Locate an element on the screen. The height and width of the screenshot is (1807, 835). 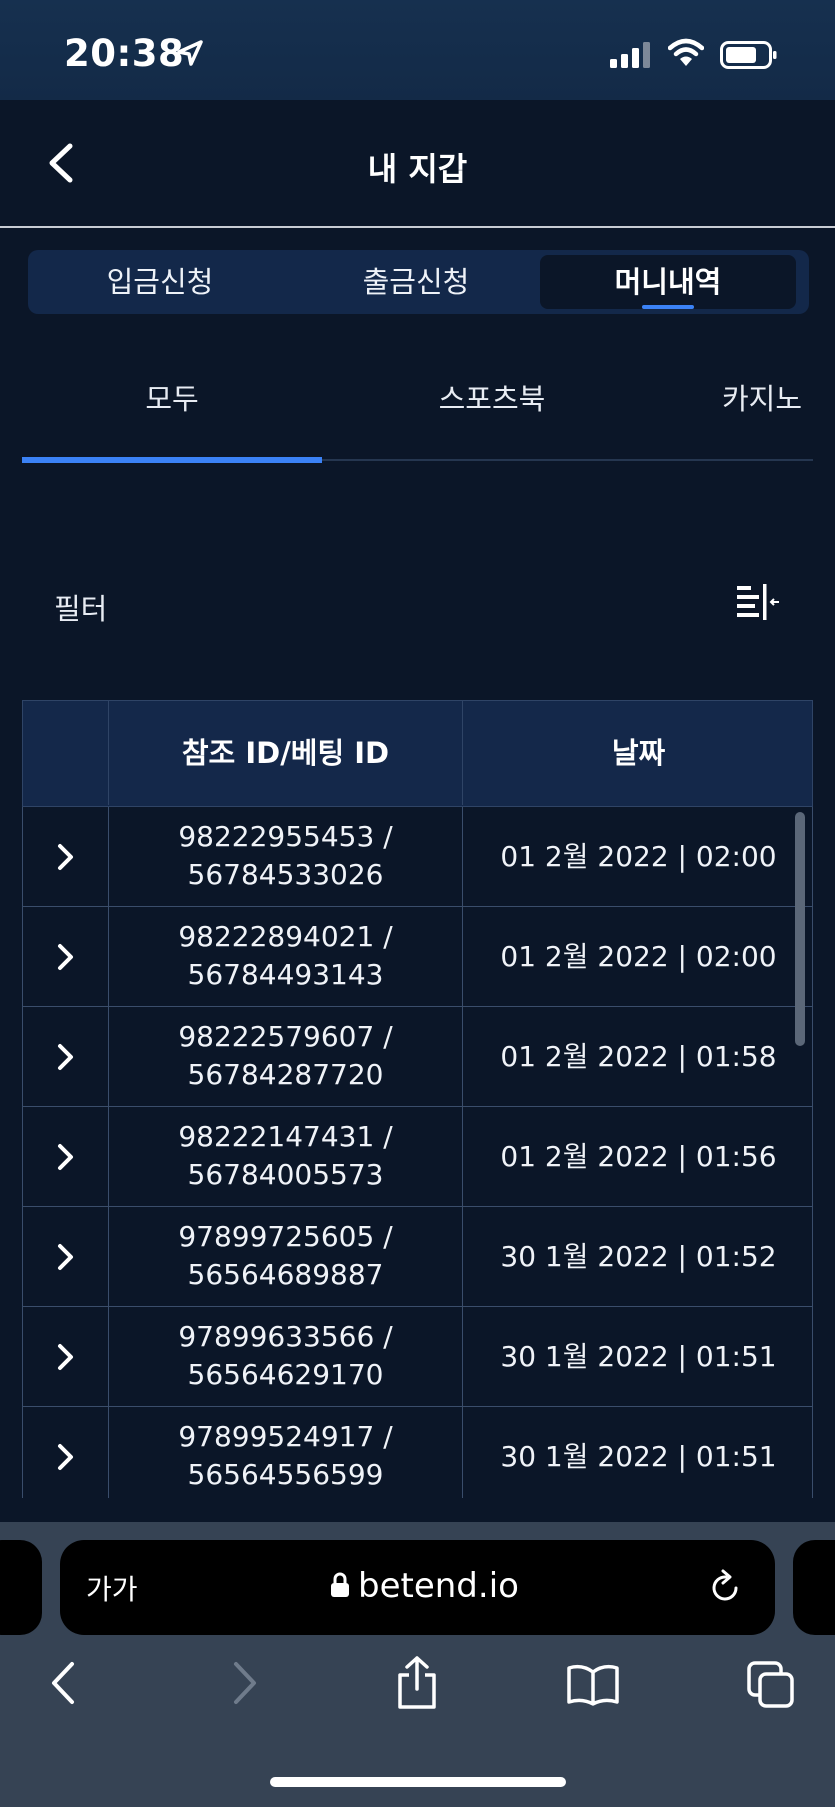
url-text: betend.io is located at coordinates (438, 1586).